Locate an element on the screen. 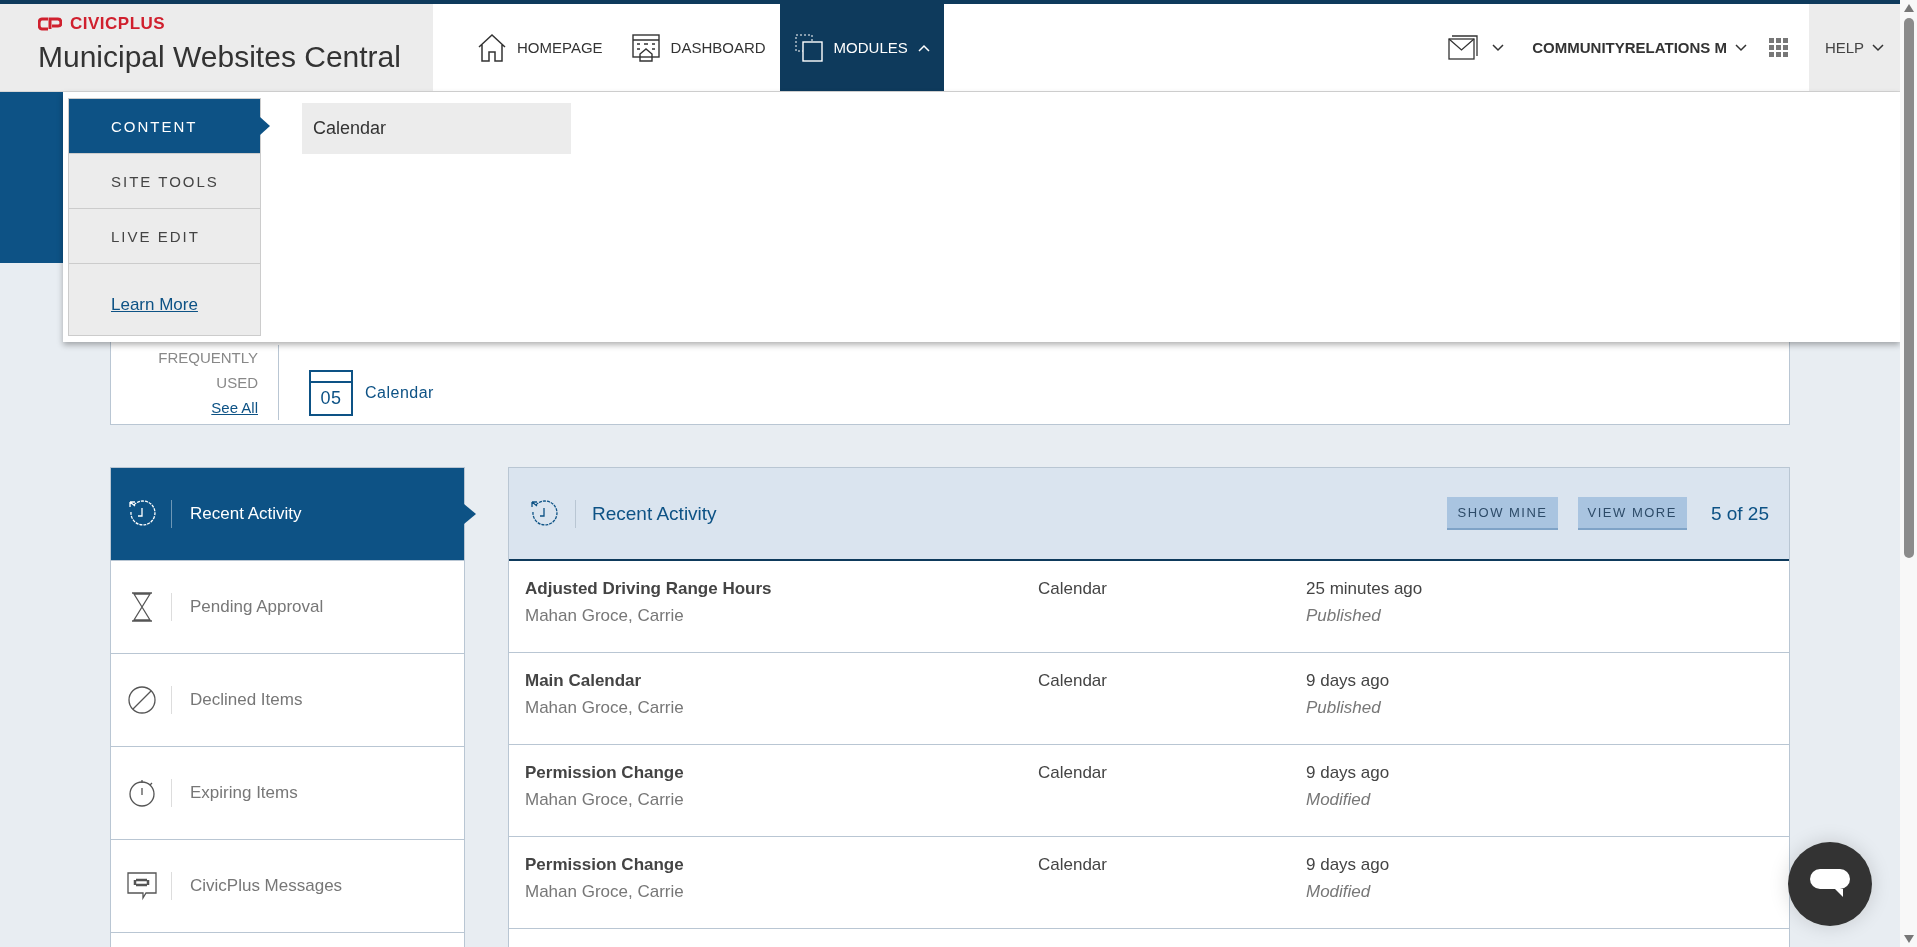 Image resolution: width=1917 pixels, height=947 pixels. user-menu: COMMUNITYRELATIONS M is located at coordinates (1639, 47).